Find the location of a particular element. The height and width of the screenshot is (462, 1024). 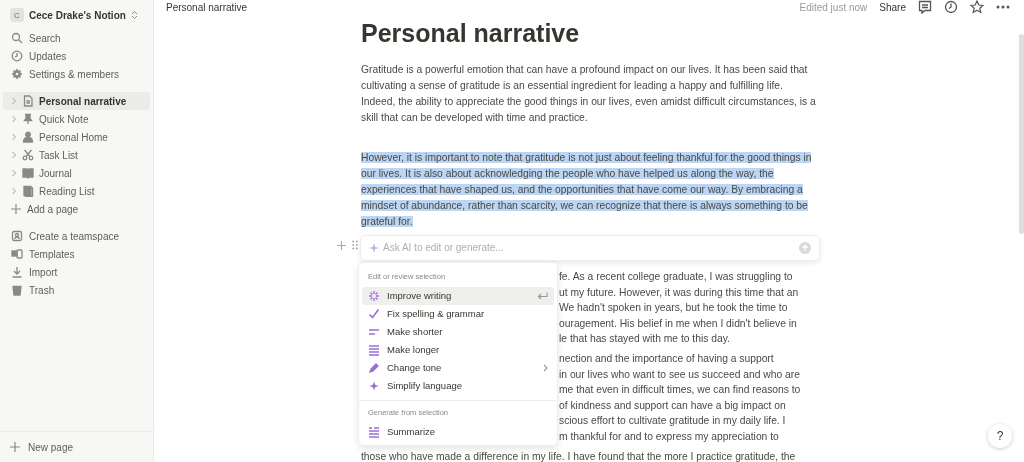

breadcrumb: Personal narrative is located at coordinates (207, 7).